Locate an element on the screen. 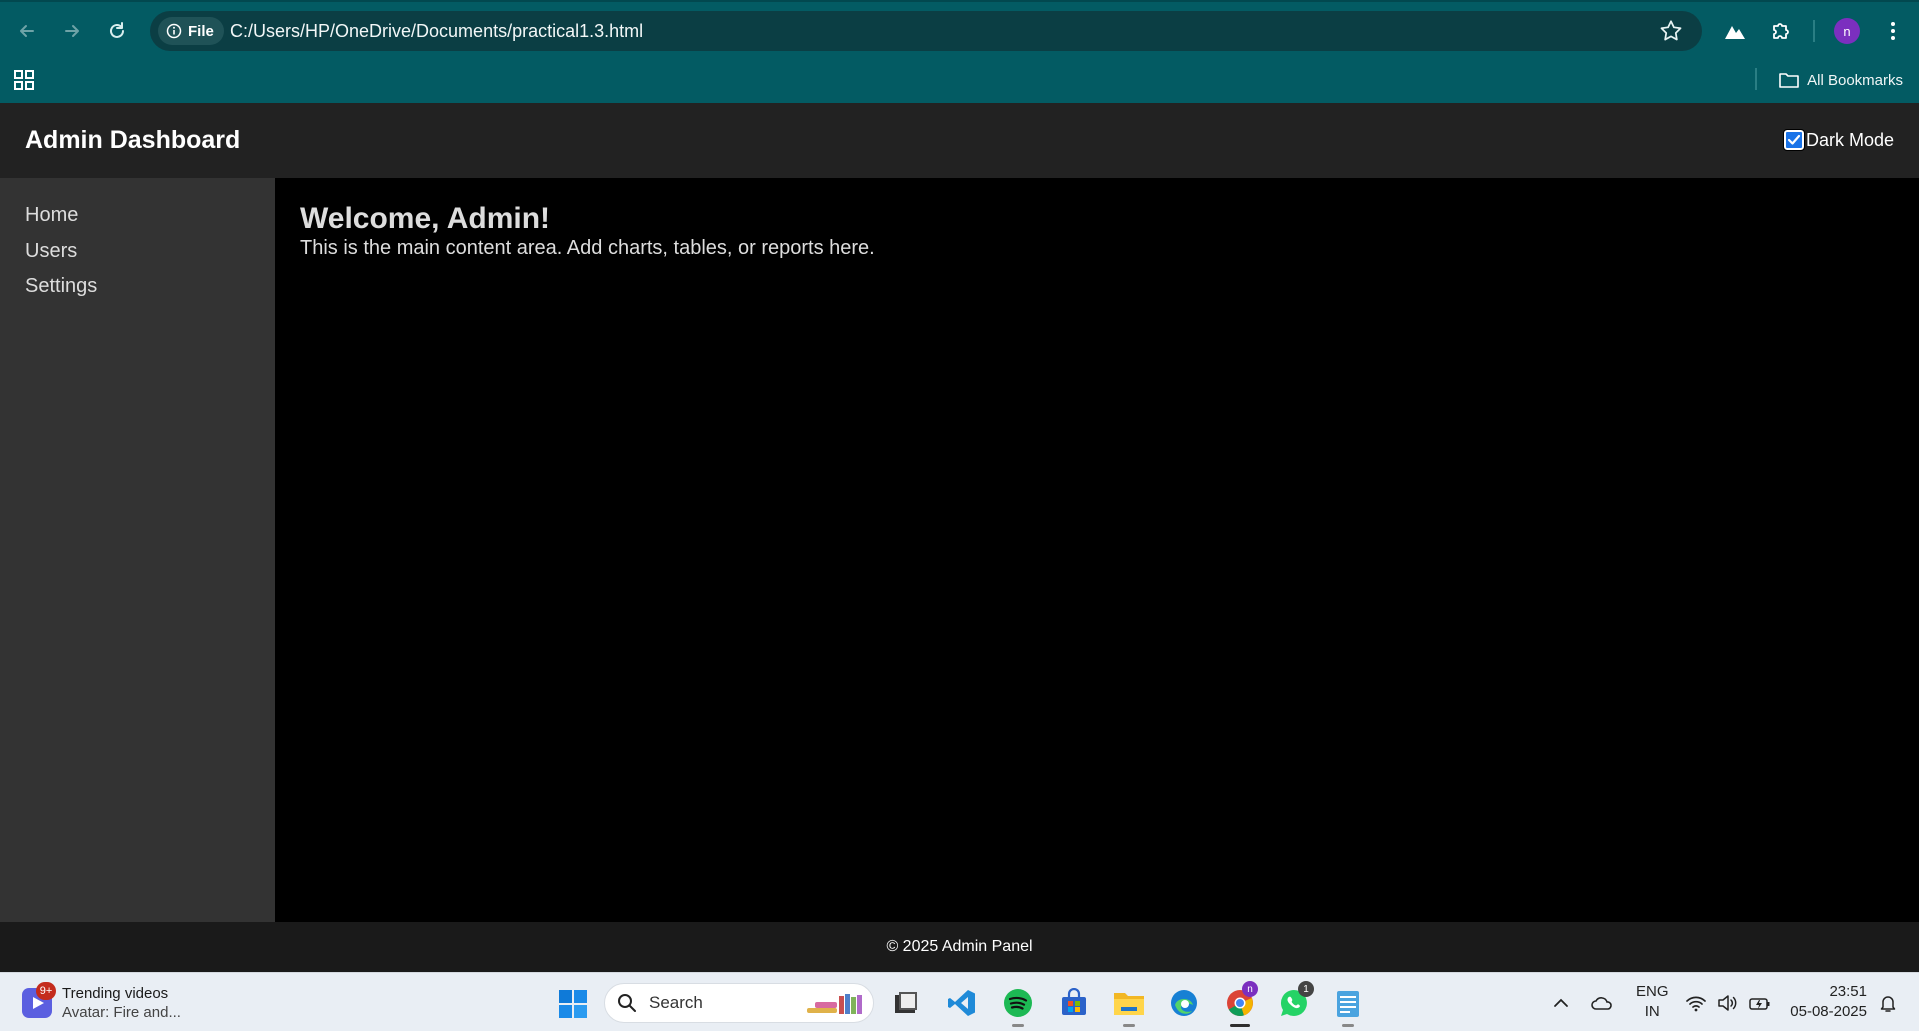 This screenshot has height=1031, width=1919. site-info-chip: File is located at coordinates (191, 31).